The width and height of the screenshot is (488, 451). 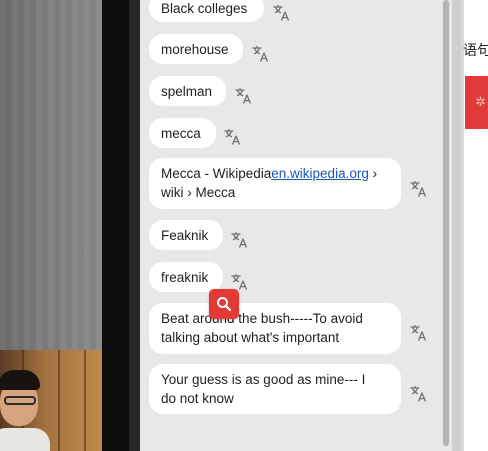 What do you see at coordinates (197, 398) in the screenshot?
I see `message-line: do not know` at bounding box center [197, 398].